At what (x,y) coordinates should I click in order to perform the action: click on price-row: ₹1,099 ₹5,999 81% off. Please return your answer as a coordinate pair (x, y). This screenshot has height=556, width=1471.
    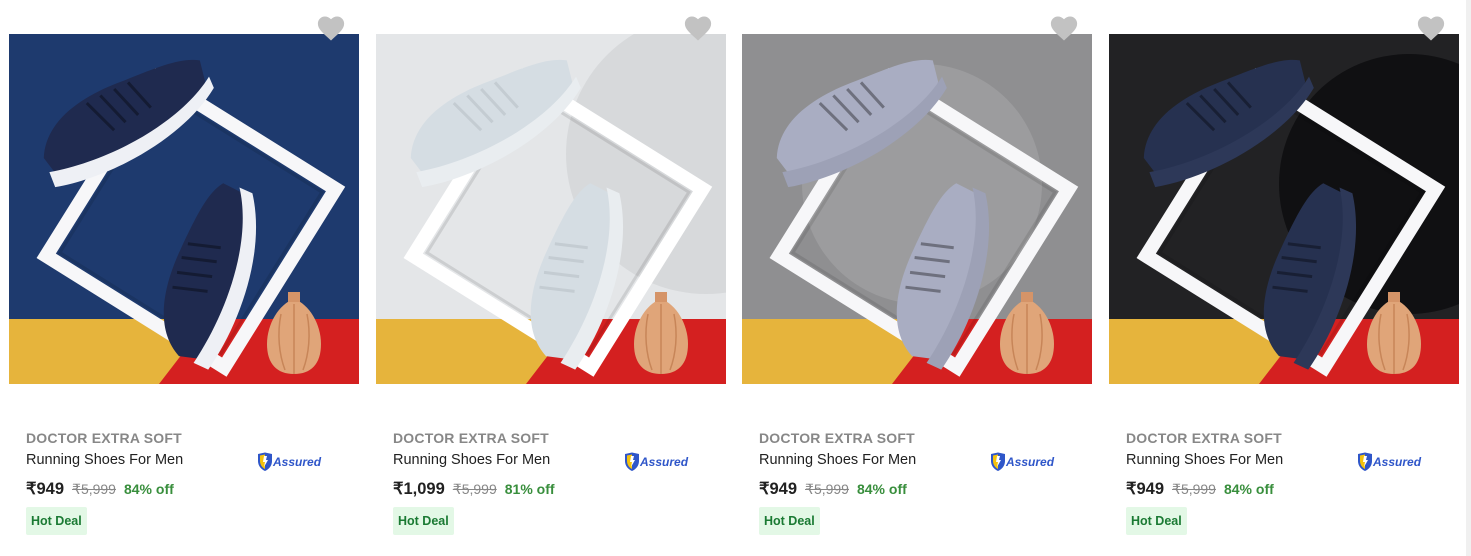
    Looking at the image, I should click on (474, 489).